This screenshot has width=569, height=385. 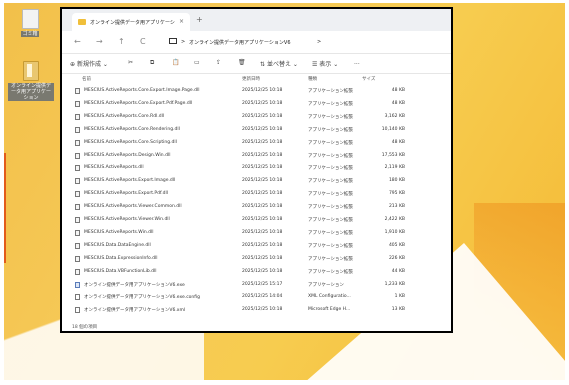 What do you see at coordinates (143, 41) in the screenshot?
I see `refresh-button: C` at bounding box center [143, 41].